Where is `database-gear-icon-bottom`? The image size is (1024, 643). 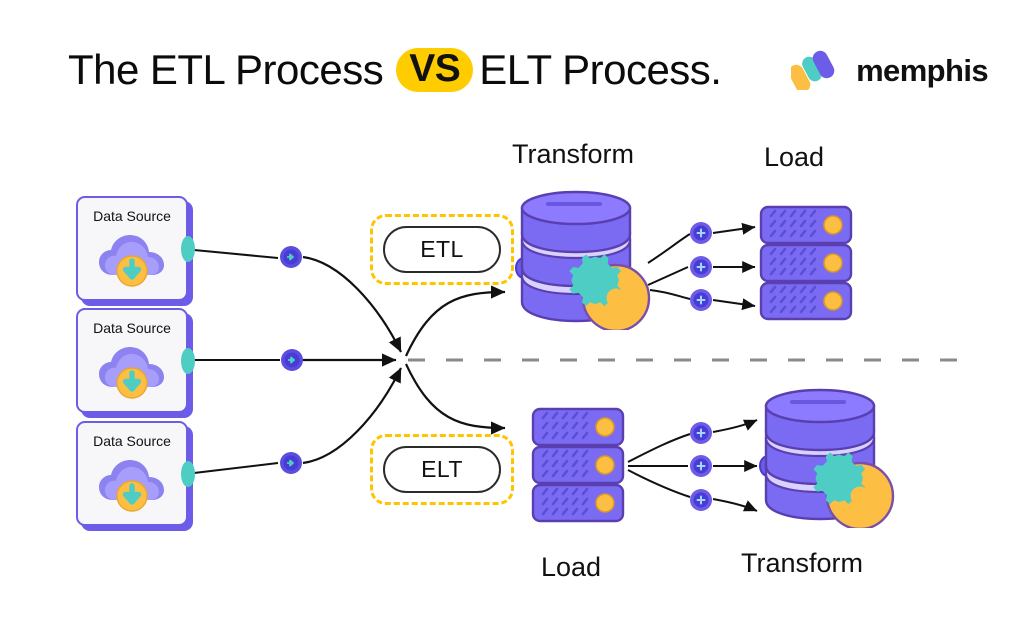
database-gear-icon-bottom is located at coordinates (828, 460).